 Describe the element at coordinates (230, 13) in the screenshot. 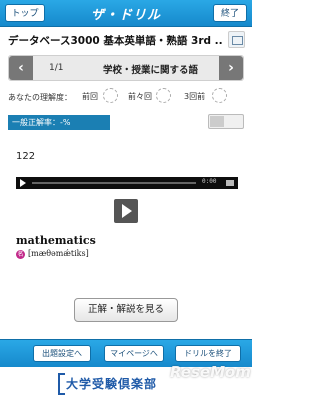

I see `end-button: 終了` at that location.